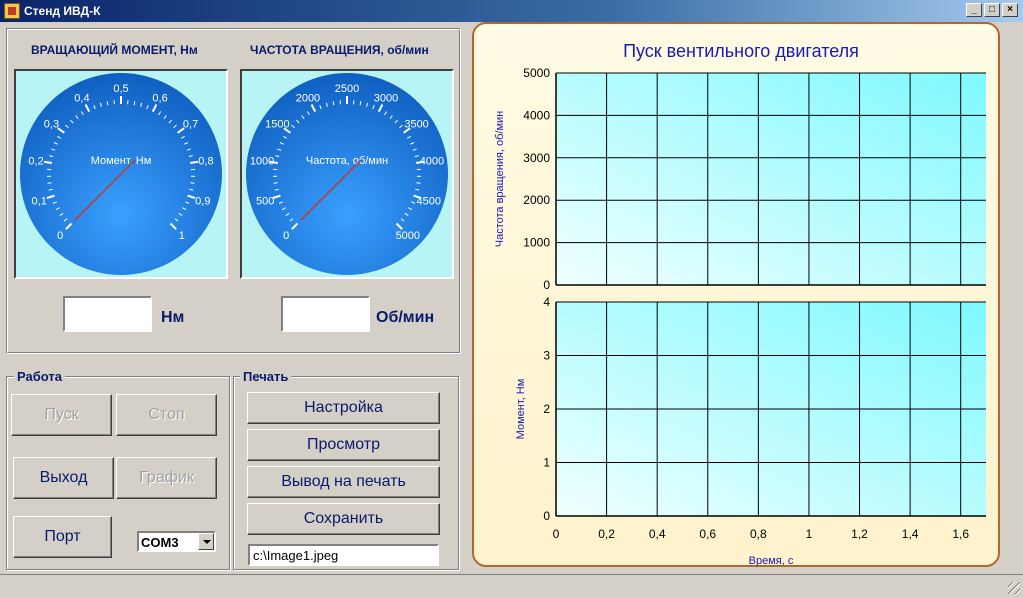 The height and width of the screenshot is (597, 1023). What do you see at coordinates (166, 415) in the screenshot?
I see `stop-button: Стоп` at bounding box center [166, 415].